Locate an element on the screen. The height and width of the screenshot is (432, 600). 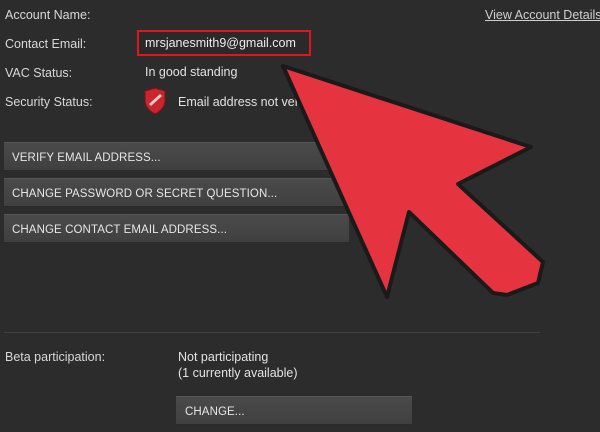
email-highlight-box: mrsjanesmith9@gmail.com is located at coordinates (224, 43).